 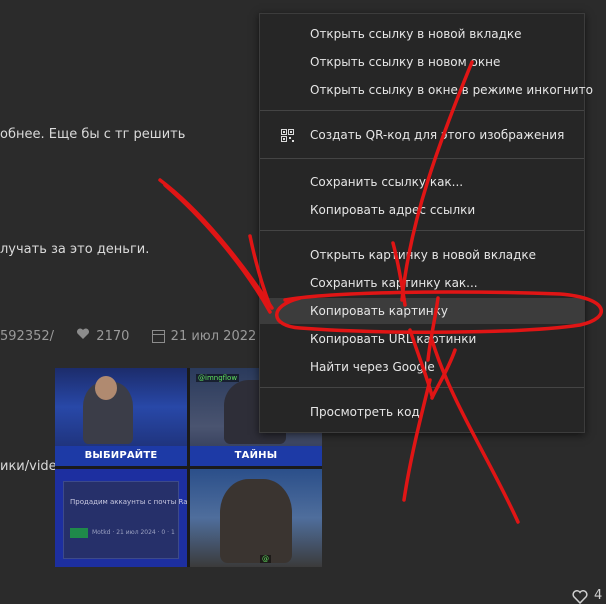 I want to click on menu-item-search-google: Найти через Google, so click(x=422, y=367).